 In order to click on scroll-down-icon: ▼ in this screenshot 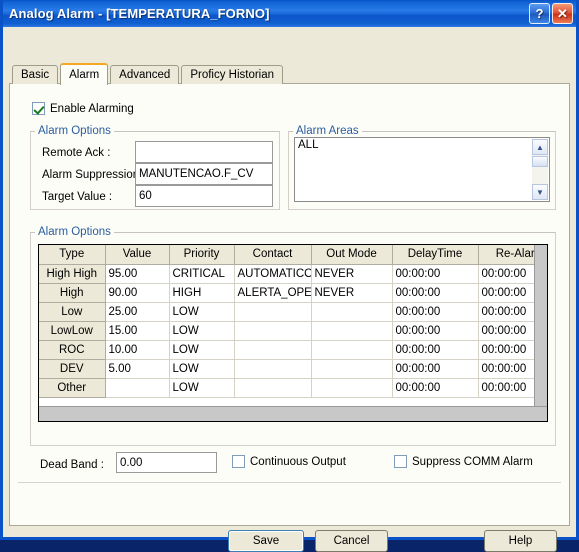, I will do `click(540, 192)`.